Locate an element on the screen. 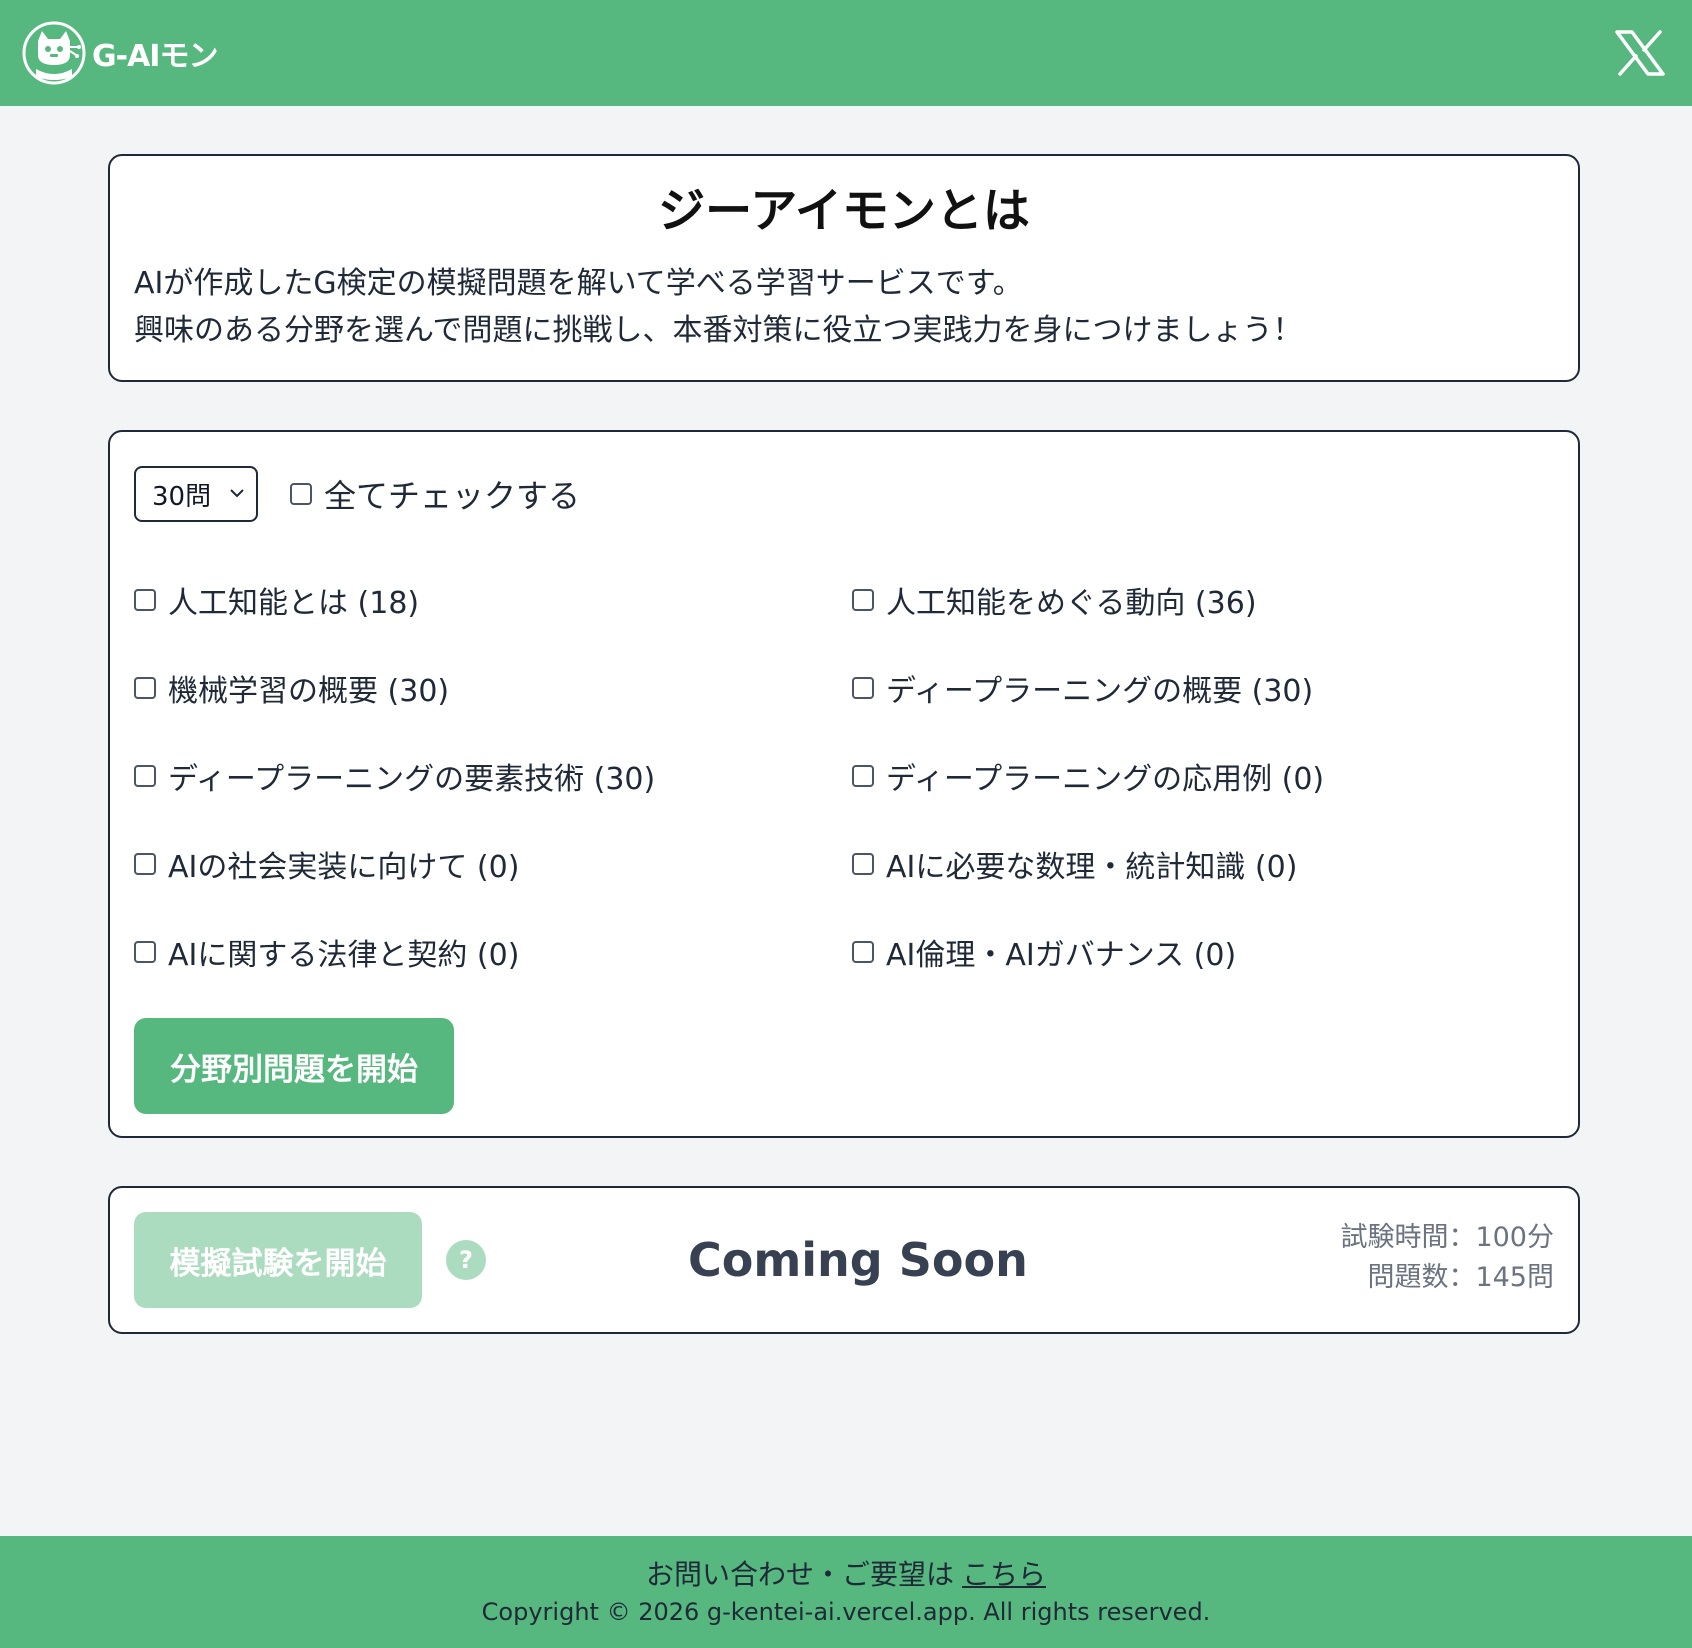 The height and width of the screenshot is (1648, 1692). topic-label: 人工知能をめぐる動向 (36) is located at coordinates (1071, 603).